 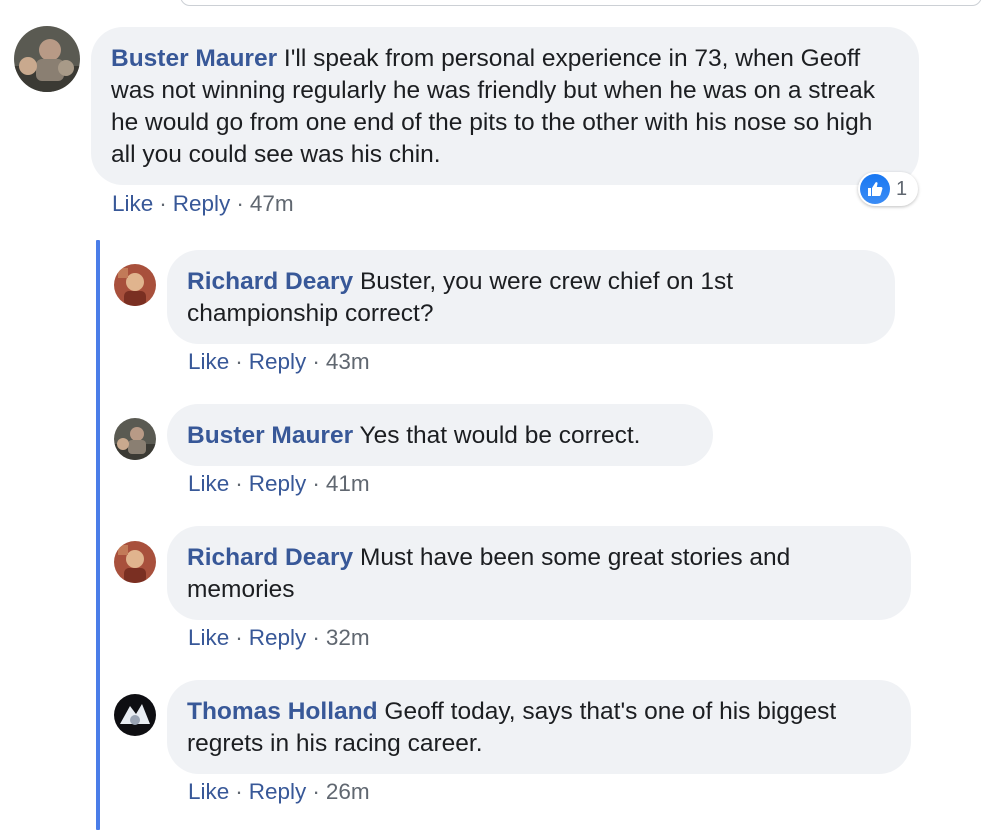 I want to click on reply-bubble: Buster Maurer Yes that would be correct., so click(x=440, y=435).